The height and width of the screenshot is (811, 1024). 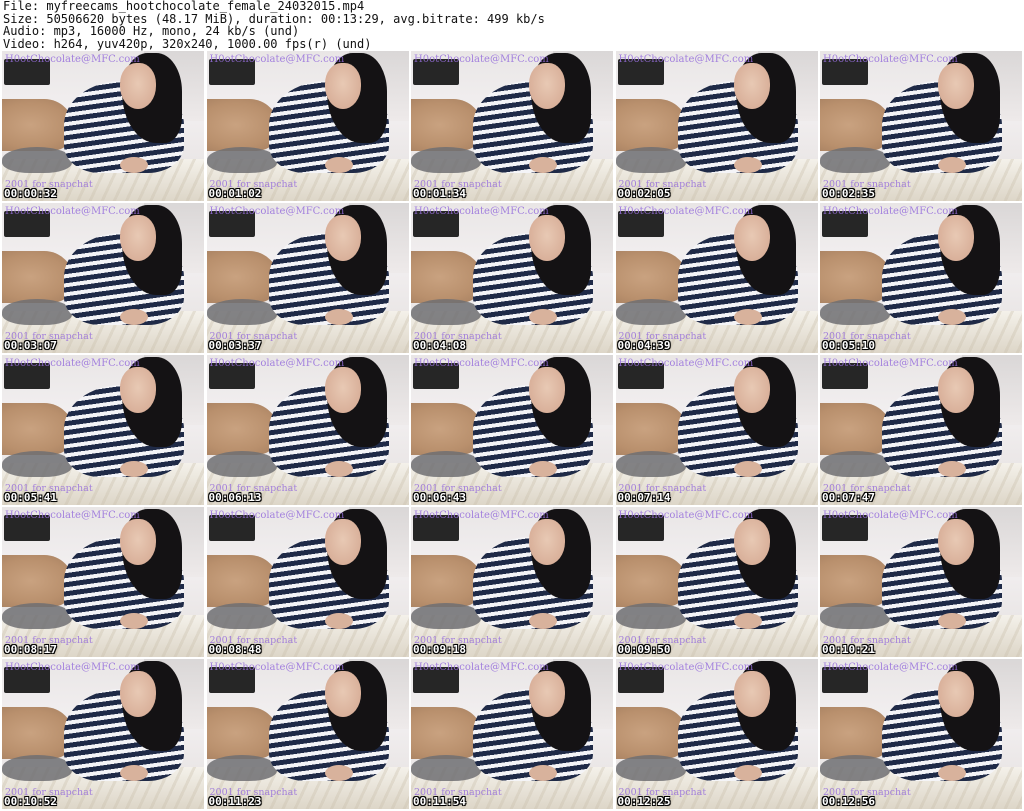 I want to click on thumbnail-timestamp: 00:10:52, so click(x=30, y=801).